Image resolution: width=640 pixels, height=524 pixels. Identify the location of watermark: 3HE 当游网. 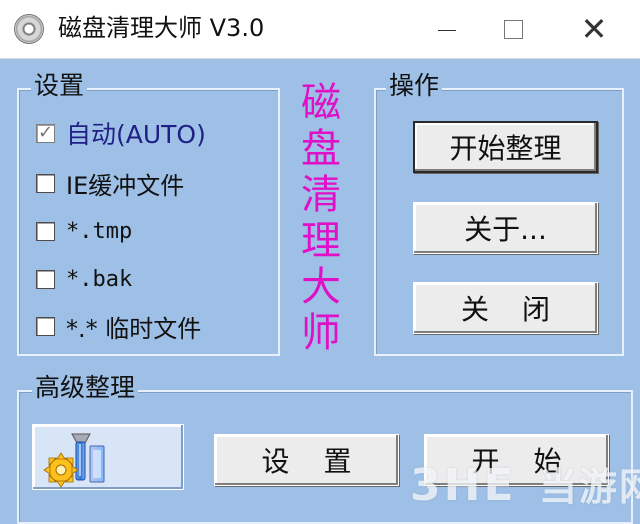
(525, 483).